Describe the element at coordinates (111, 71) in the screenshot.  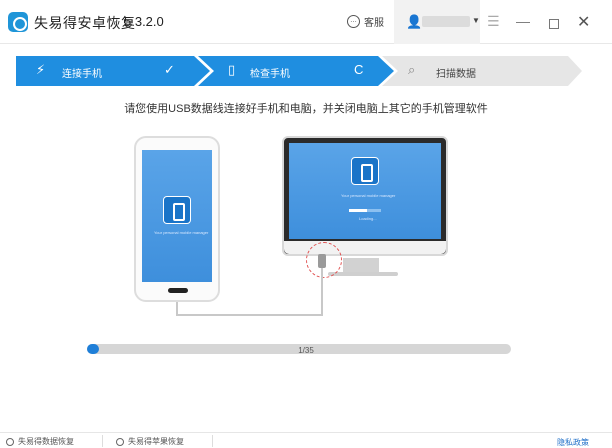
I see `step-connect-phone: ⚡ 连接手机 ✓` at that location.